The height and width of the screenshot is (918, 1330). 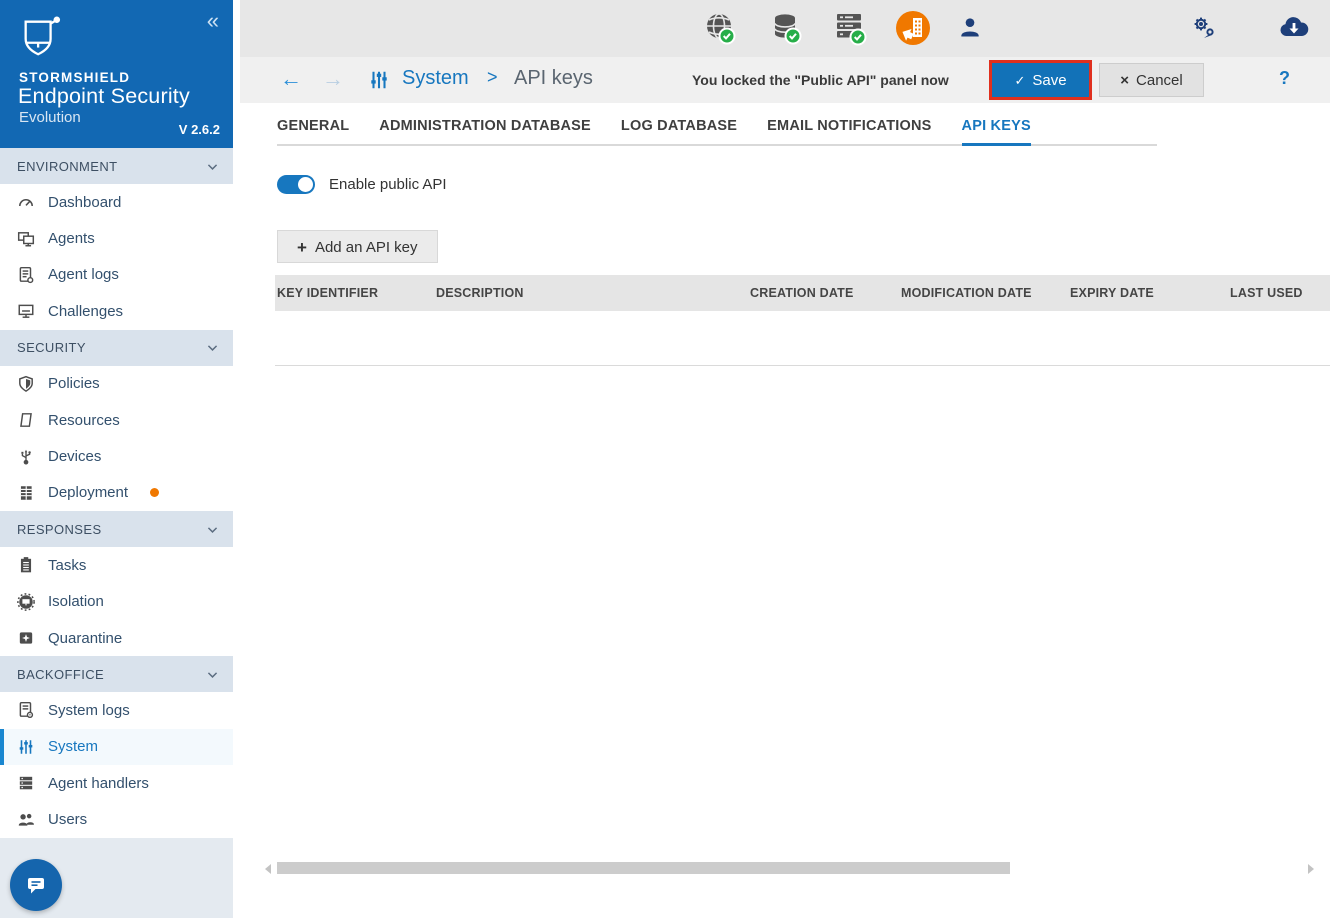 What do you see at coordinates (75, 77) in the screenshot?
I see `brand-company: STORMSHIELD` at bounding box center [75, 77].